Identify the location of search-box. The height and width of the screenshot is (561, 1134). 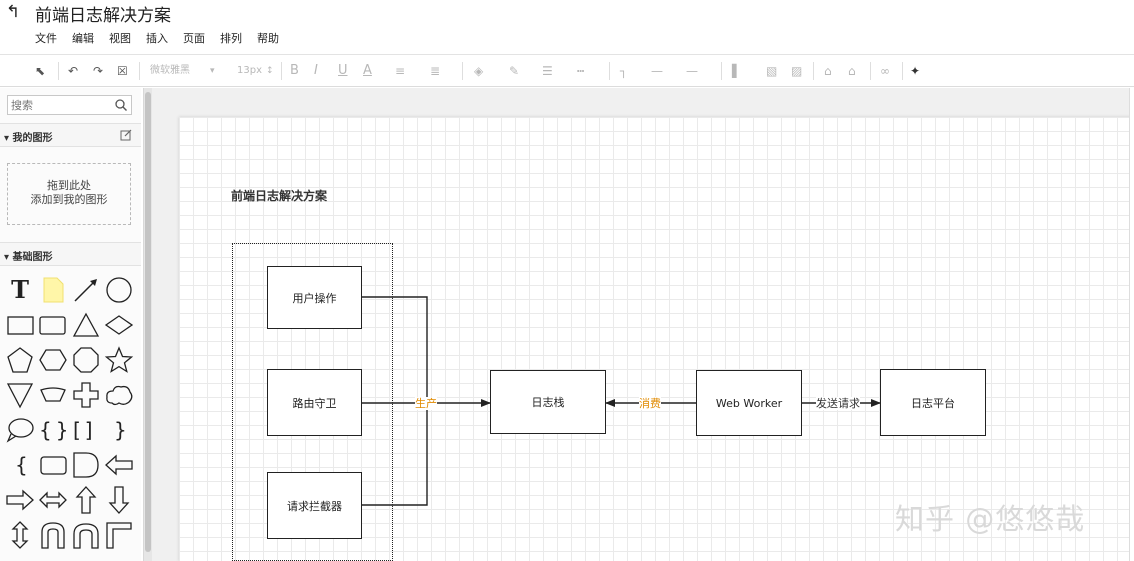
(69, 105).